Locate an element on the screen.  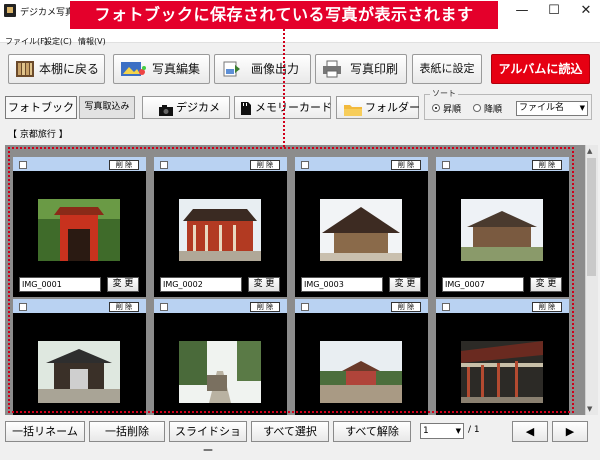
folder-button: フォルダー is located at coordinates (378, 107).